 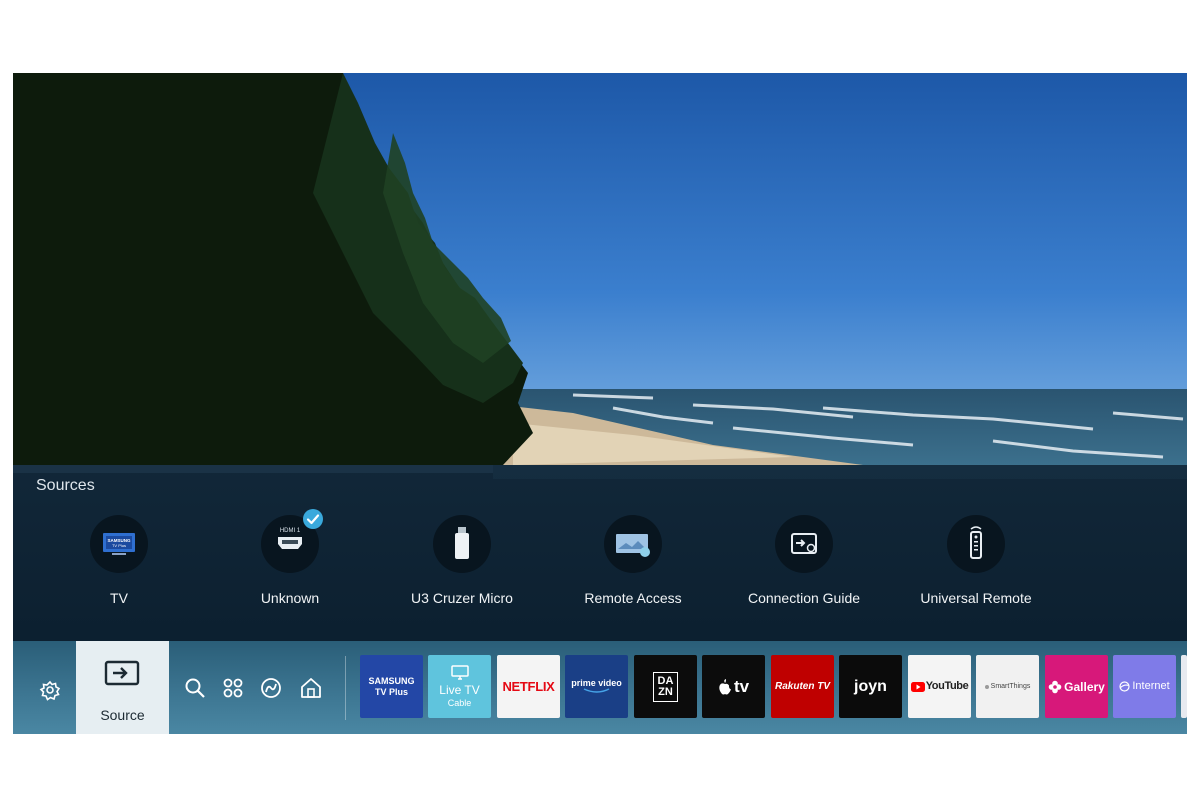 I want to click on source-item-universal-remote: Universal Remote, so click(x=976, y=566).